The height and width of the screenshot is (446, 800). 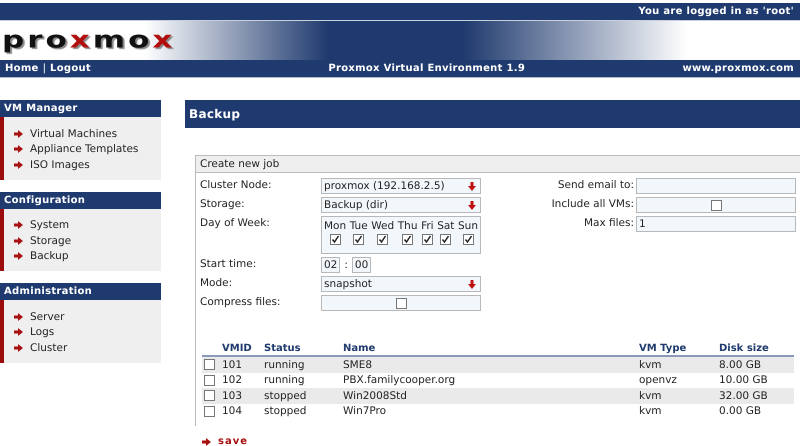 What do you see at coordinates (491, 396) in the screenshot?
I see `table-cell: Win2008Std` at bounding box center [491, 396].